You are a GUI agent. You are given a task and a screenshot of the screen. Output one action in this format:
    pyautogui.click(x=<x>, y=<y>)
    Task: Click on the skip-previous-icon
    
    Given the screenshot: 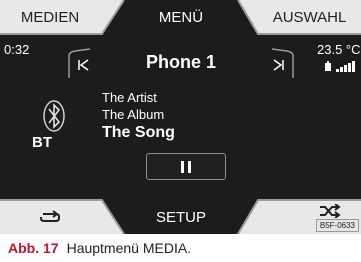 What is the action you would take?
    pyautogui.click(x=83, y=65)
    